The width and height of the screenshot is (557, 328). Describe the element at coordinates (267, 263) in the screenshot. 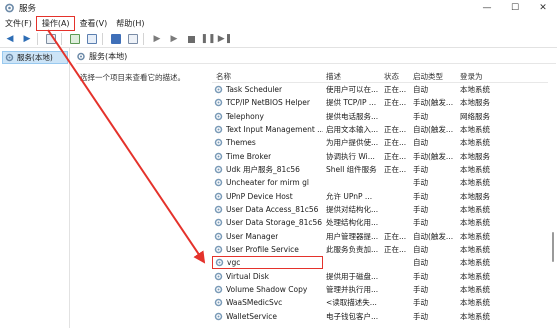

I see `service-name-cell: vgc` at that location.